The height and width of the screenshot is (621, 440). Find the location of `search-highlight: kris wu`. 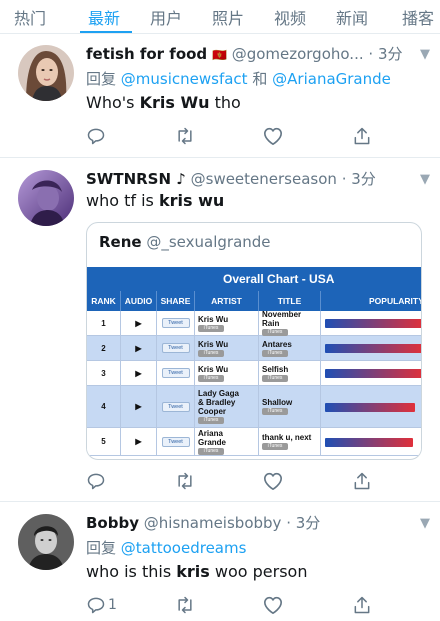

search-highlight: kris wu is located at coordinates (191, 200).